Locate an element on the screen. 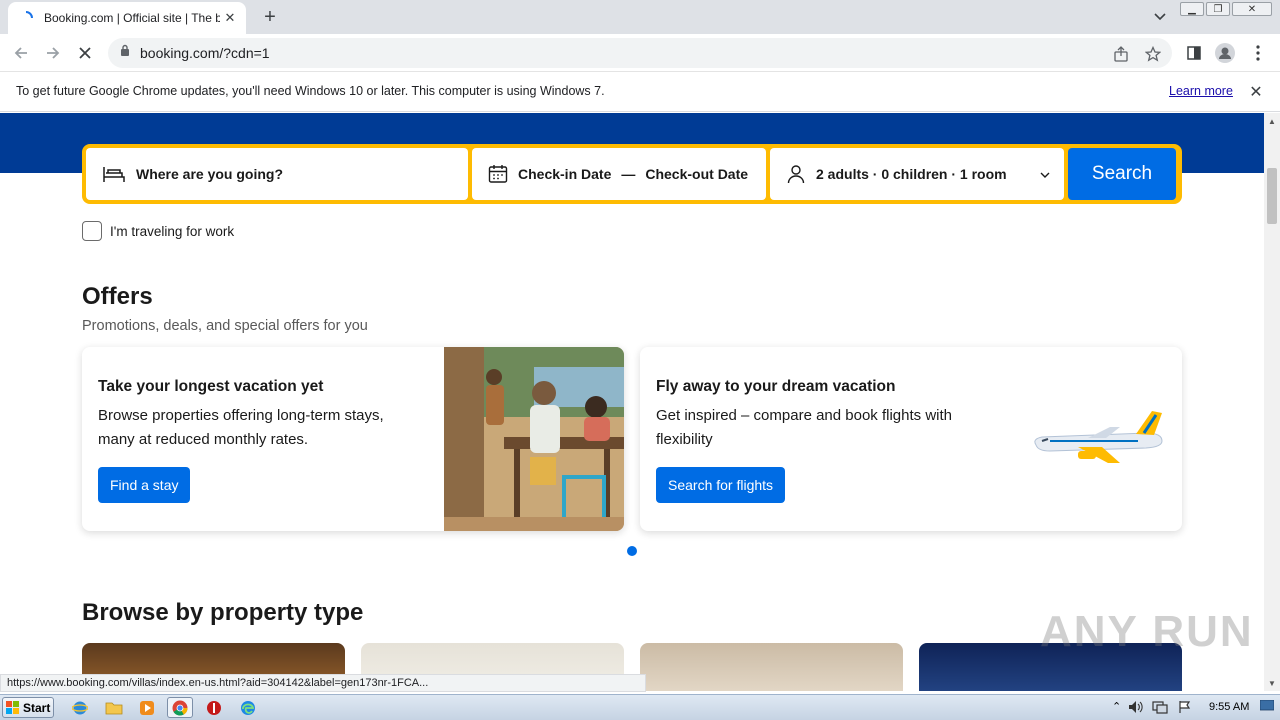  scroll-up-arrow-icon: ▲ is located at coordinates (1272, 121).